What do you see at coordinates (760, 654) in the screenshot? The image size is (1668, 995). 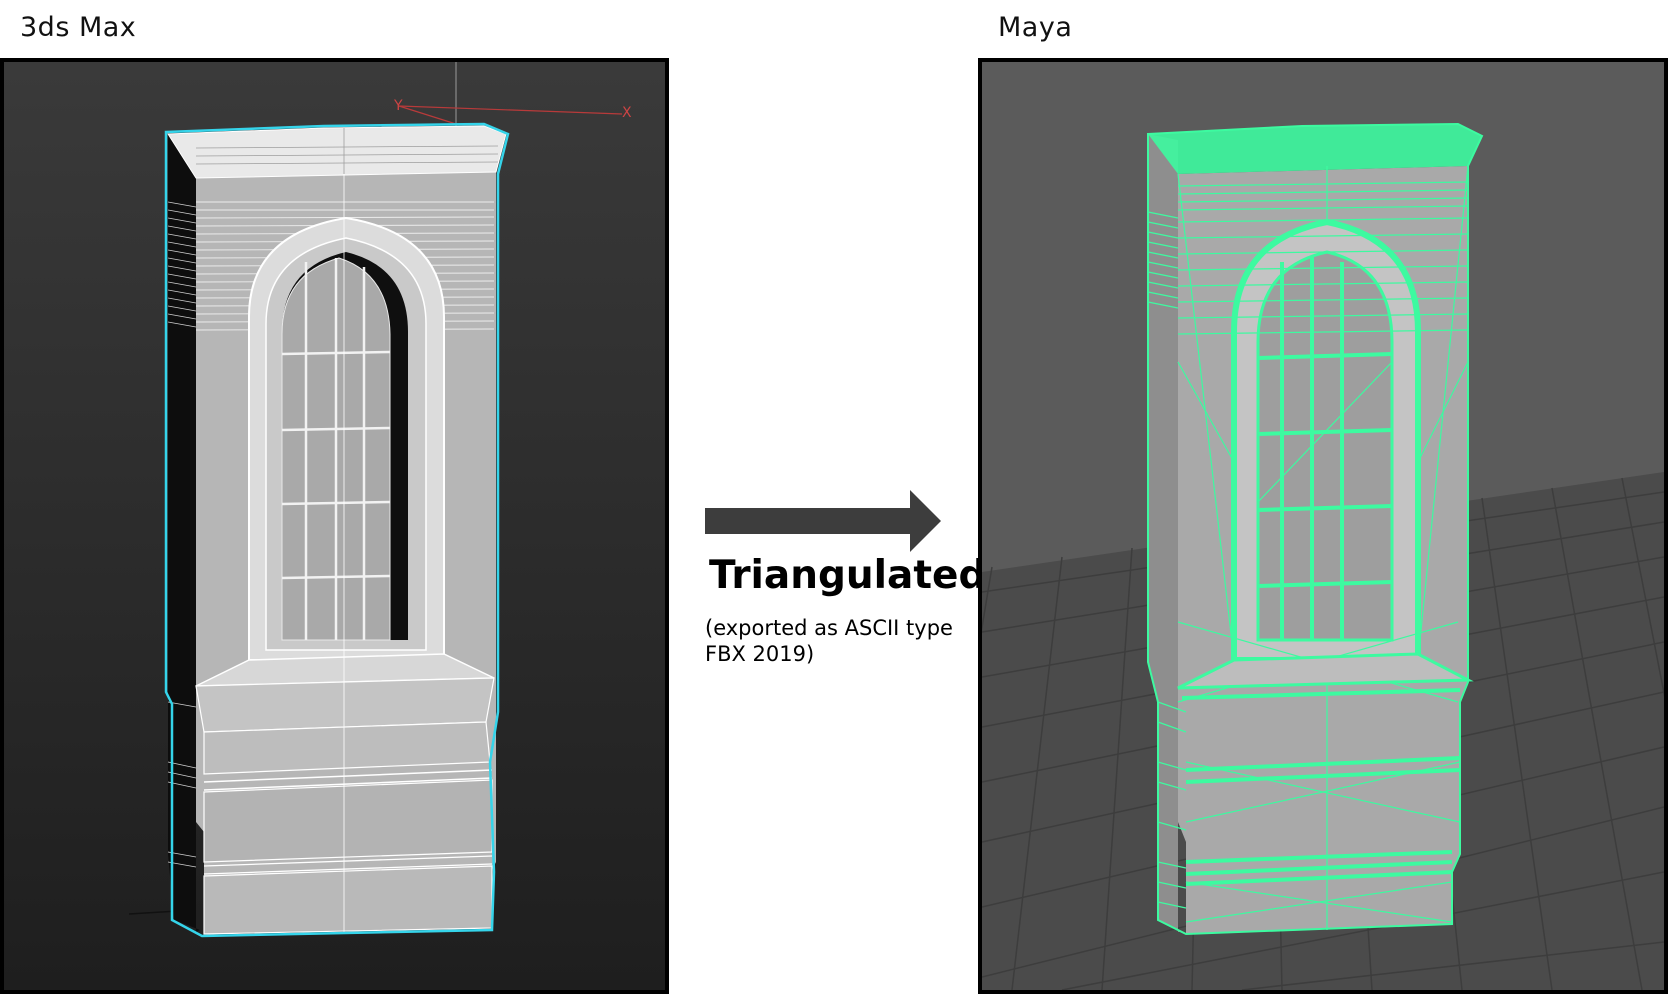 I see `transition-note-line2: FBX 2019)` at bounding box center [760, 654].